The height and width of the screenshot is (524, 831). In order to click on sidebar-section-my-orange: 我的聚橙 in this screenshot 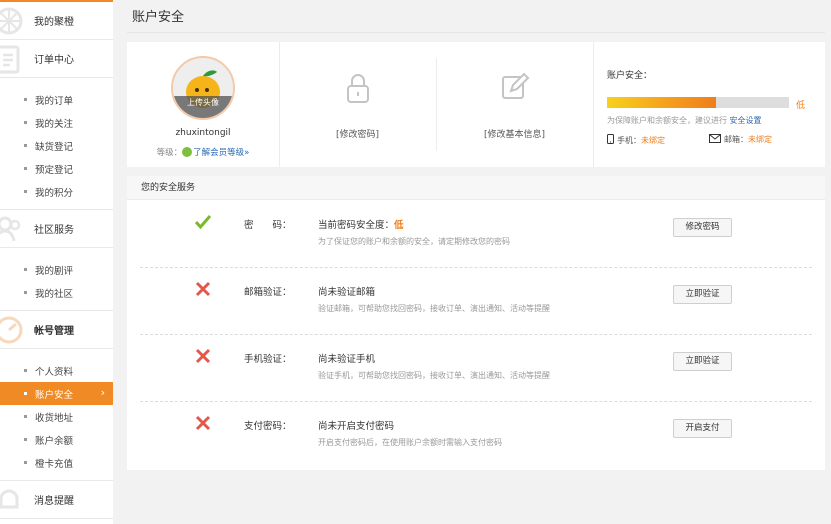, I will do `click(56, 21)`.